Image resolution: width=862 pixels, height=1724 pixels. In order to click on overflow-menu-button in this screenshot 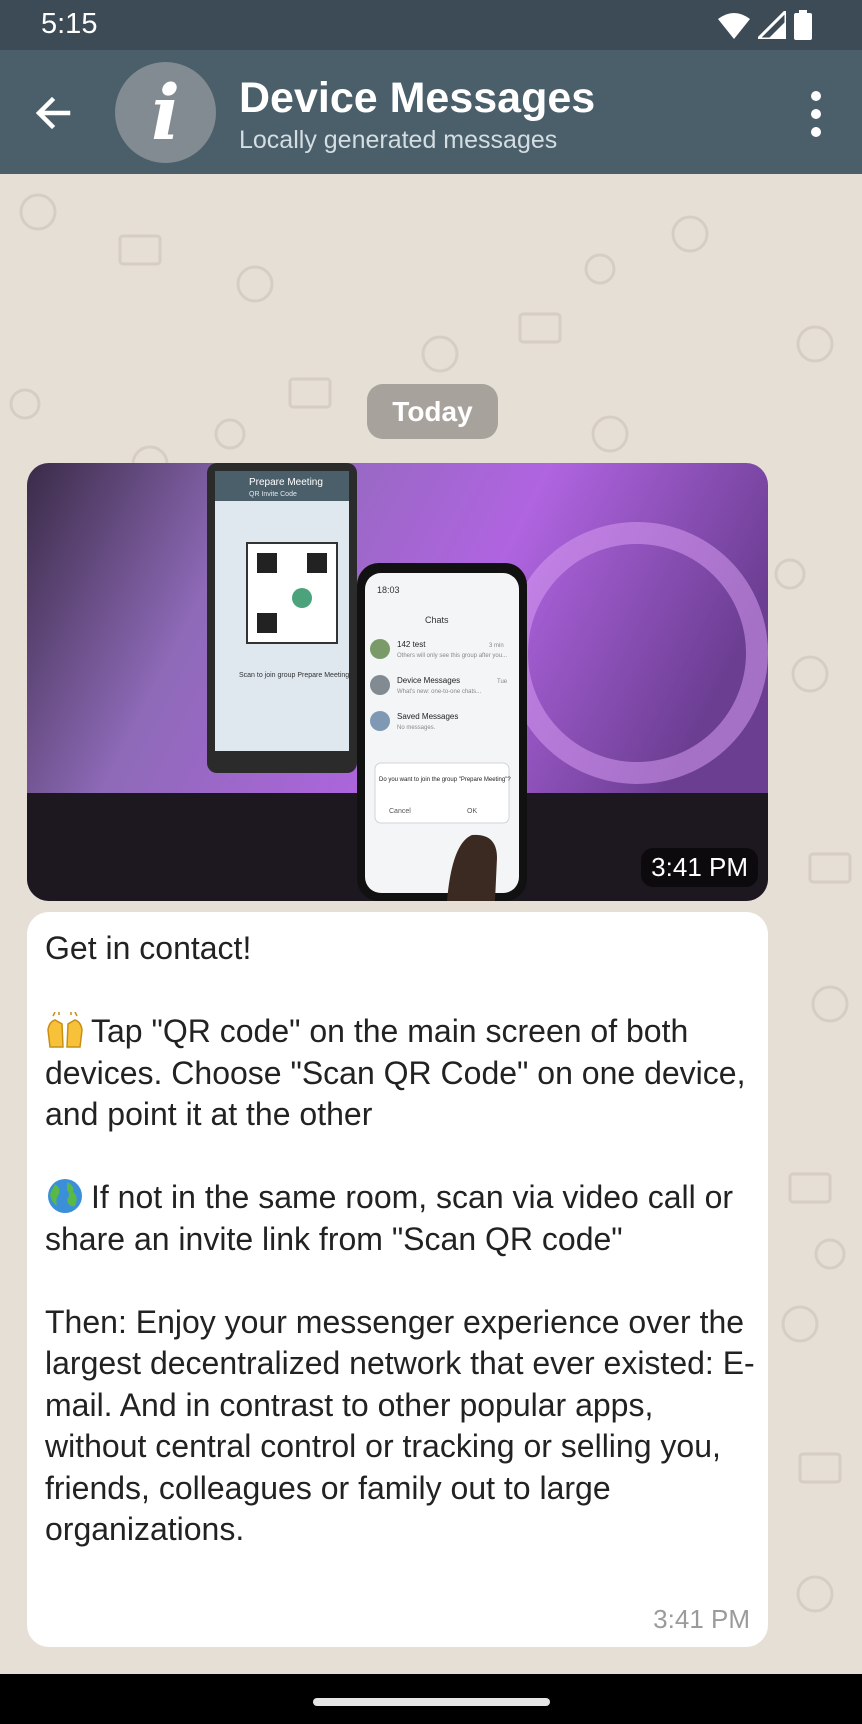, I will do `click(816, 114)`.